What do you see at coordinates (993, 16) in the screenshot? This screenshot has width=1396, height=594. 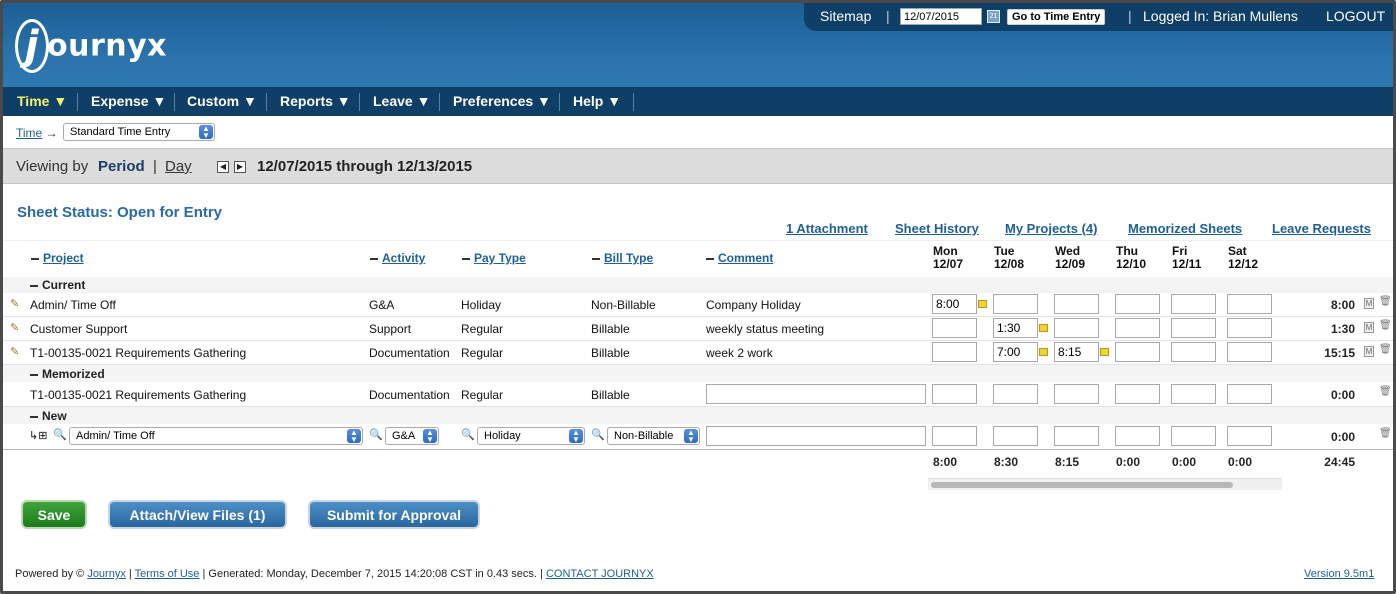 I see `calendar-icon: 21` at bounding box center [993, 16].